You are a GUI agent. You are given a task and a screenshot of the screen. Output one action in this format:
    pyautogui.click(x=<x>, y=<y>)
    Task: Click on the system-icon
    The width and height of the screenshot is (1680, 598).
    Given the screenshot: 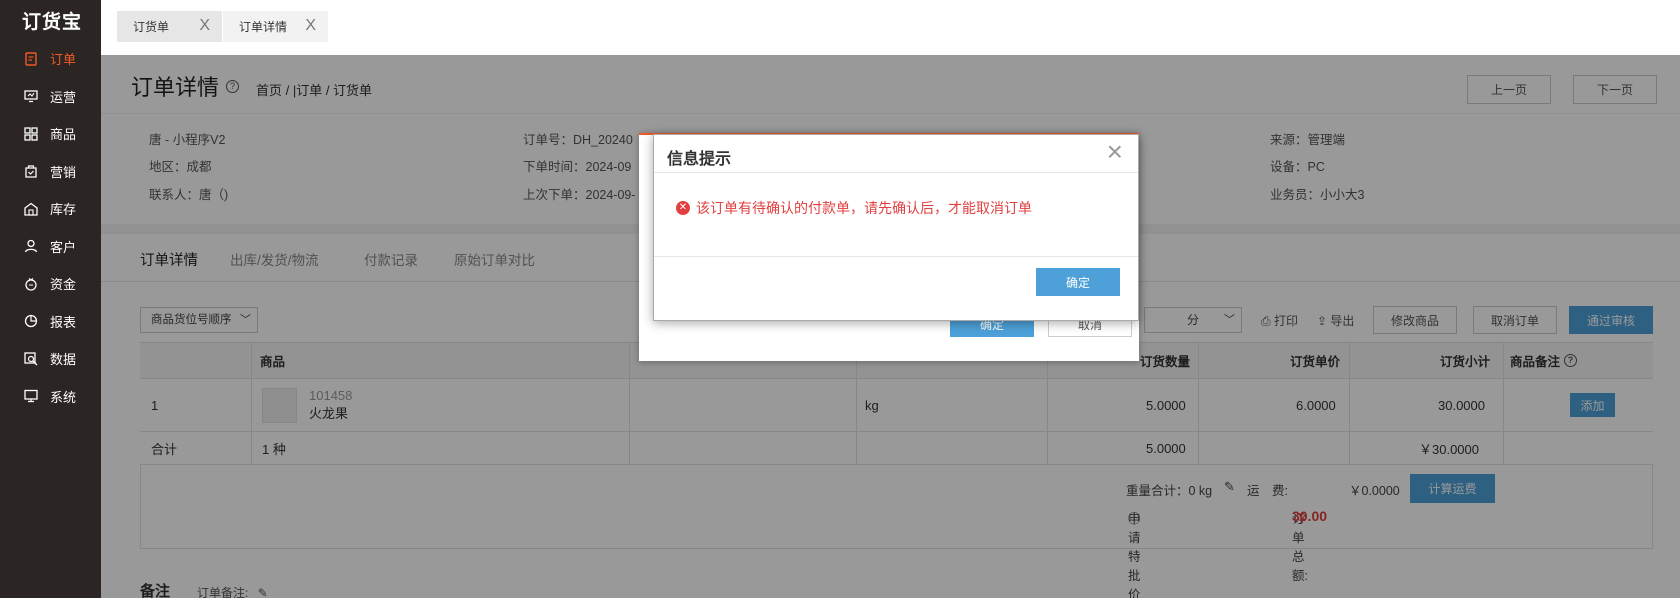 What is the action you would take?
    pyautogui.click(x=31, y=396)
    